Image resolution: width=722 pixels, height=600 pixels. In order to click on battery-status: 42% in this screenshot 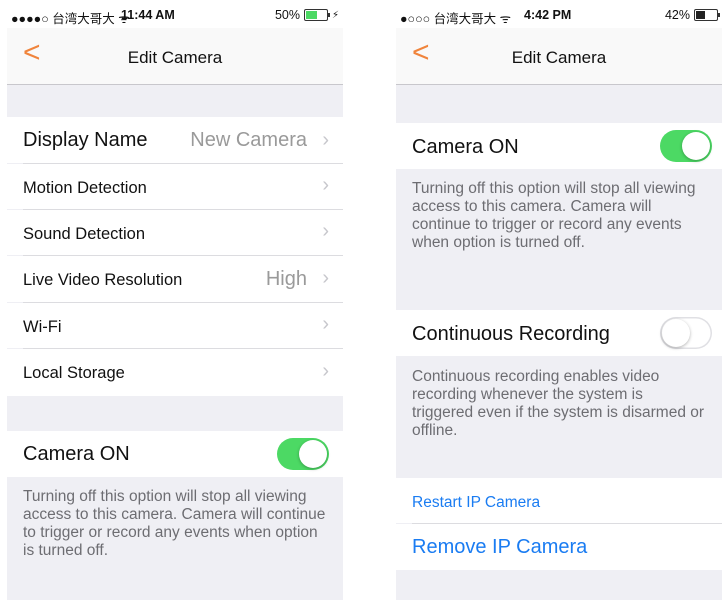, I will do `click(692, 15)`.